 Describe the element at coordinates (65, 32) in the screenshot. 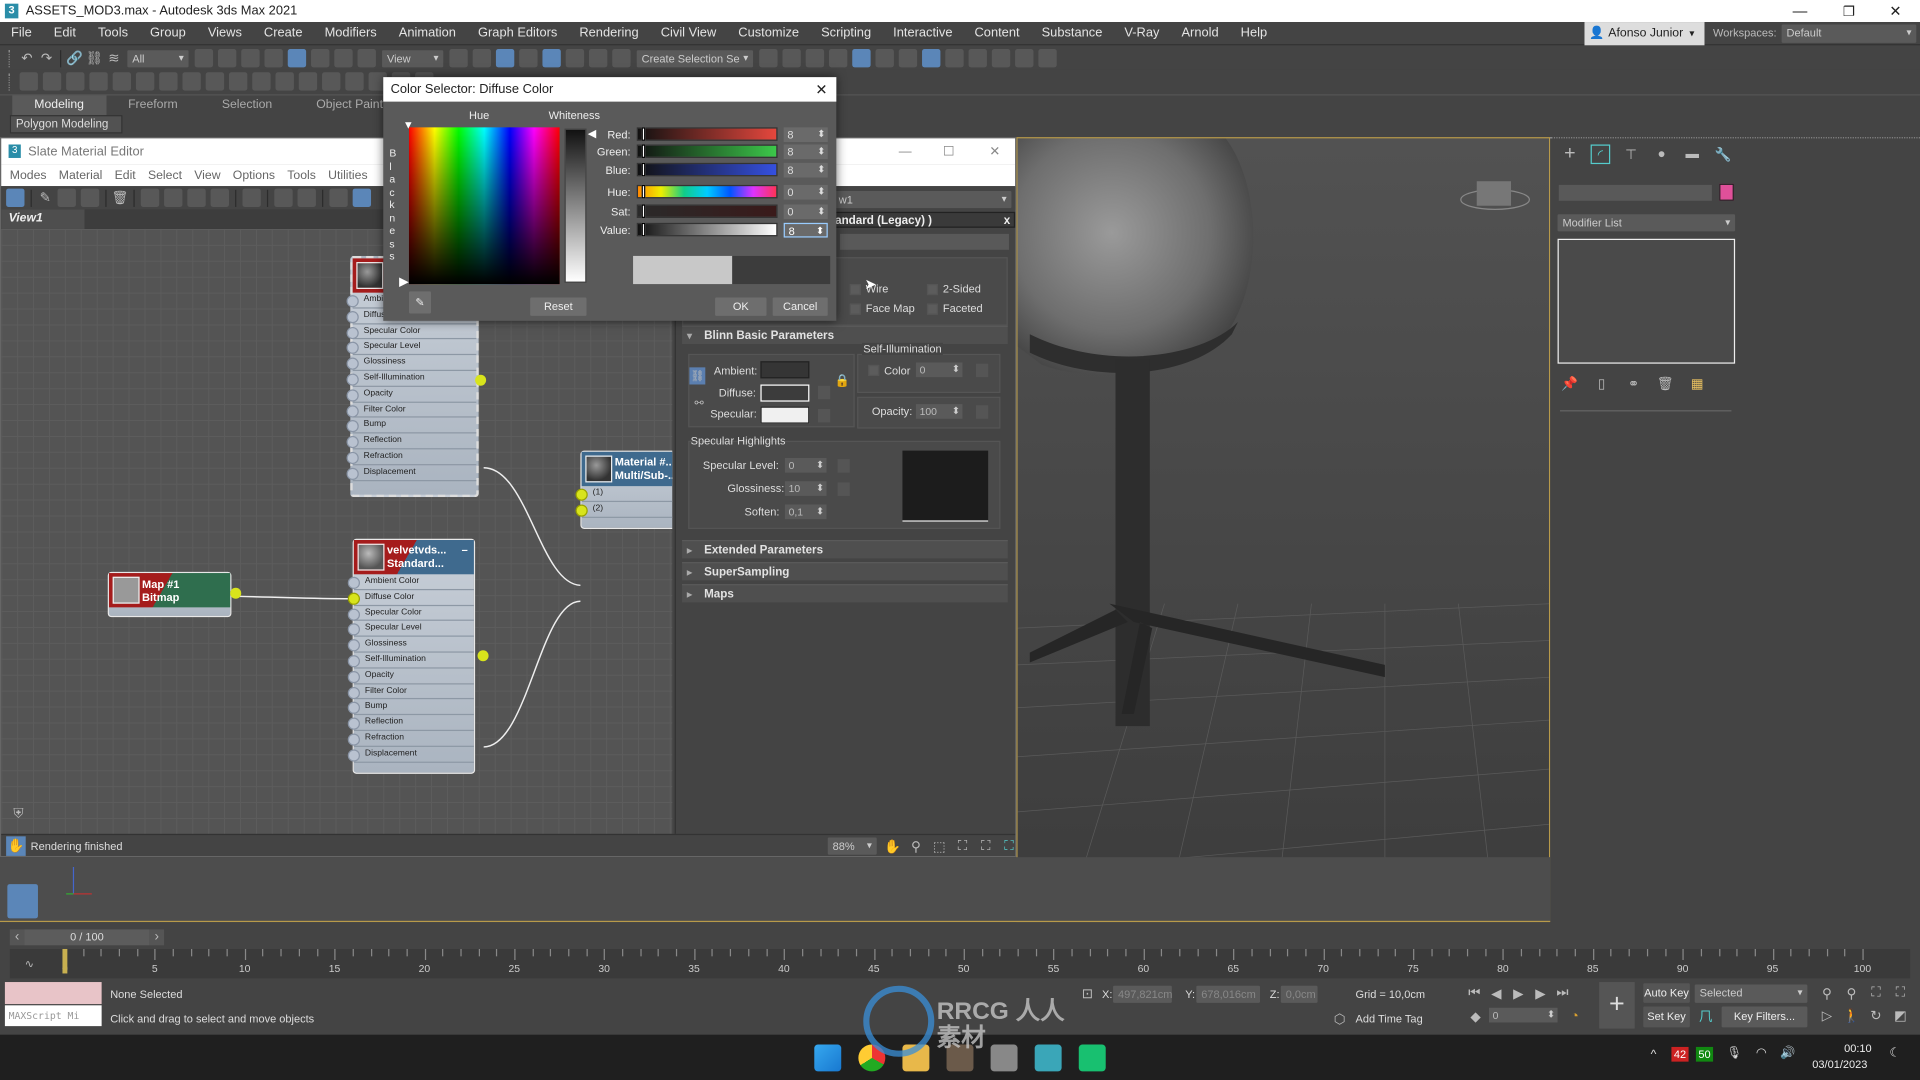

I see `menu-edit: Edit` at that location.